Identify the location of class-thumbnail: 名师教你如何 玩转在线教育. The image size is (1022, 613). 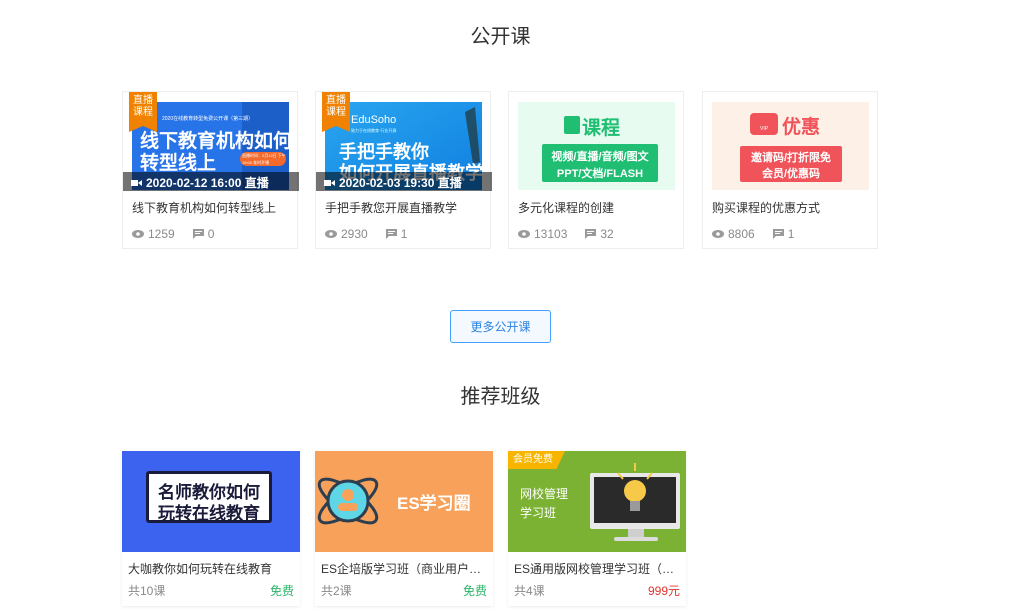
(211, 501).